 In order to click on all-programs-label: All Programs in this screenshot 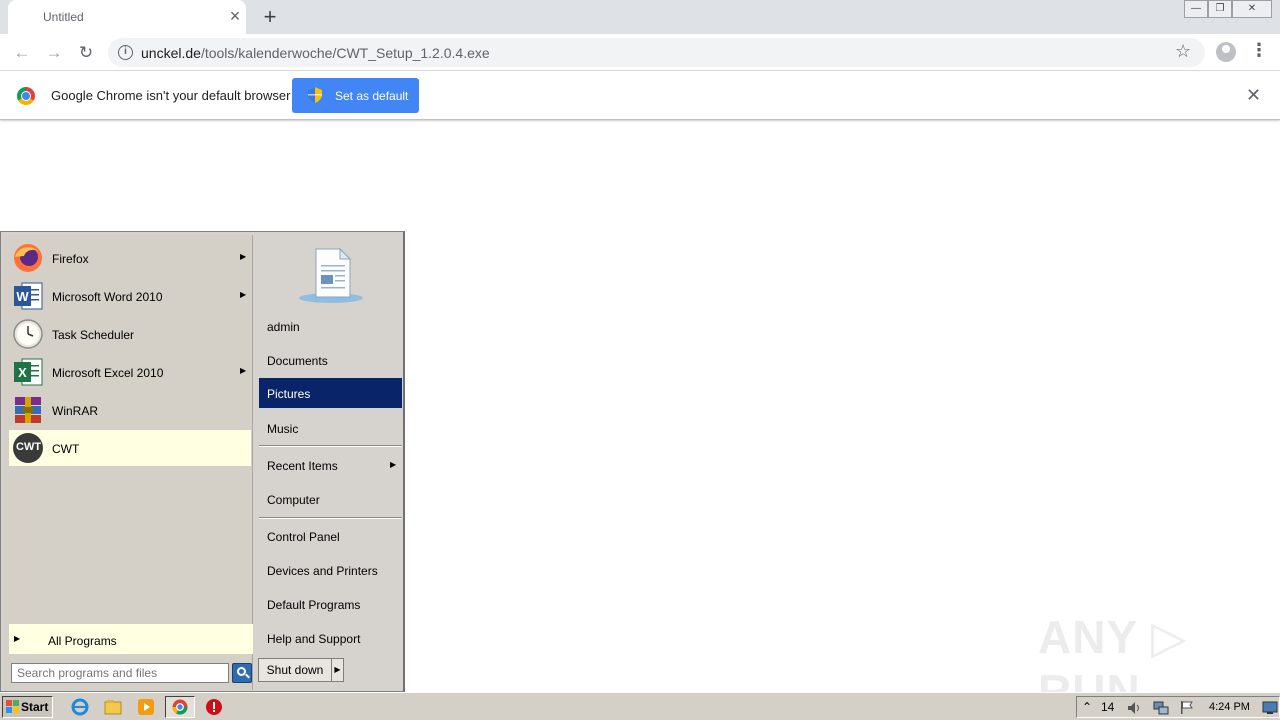, I will do `click(82, 641)`.